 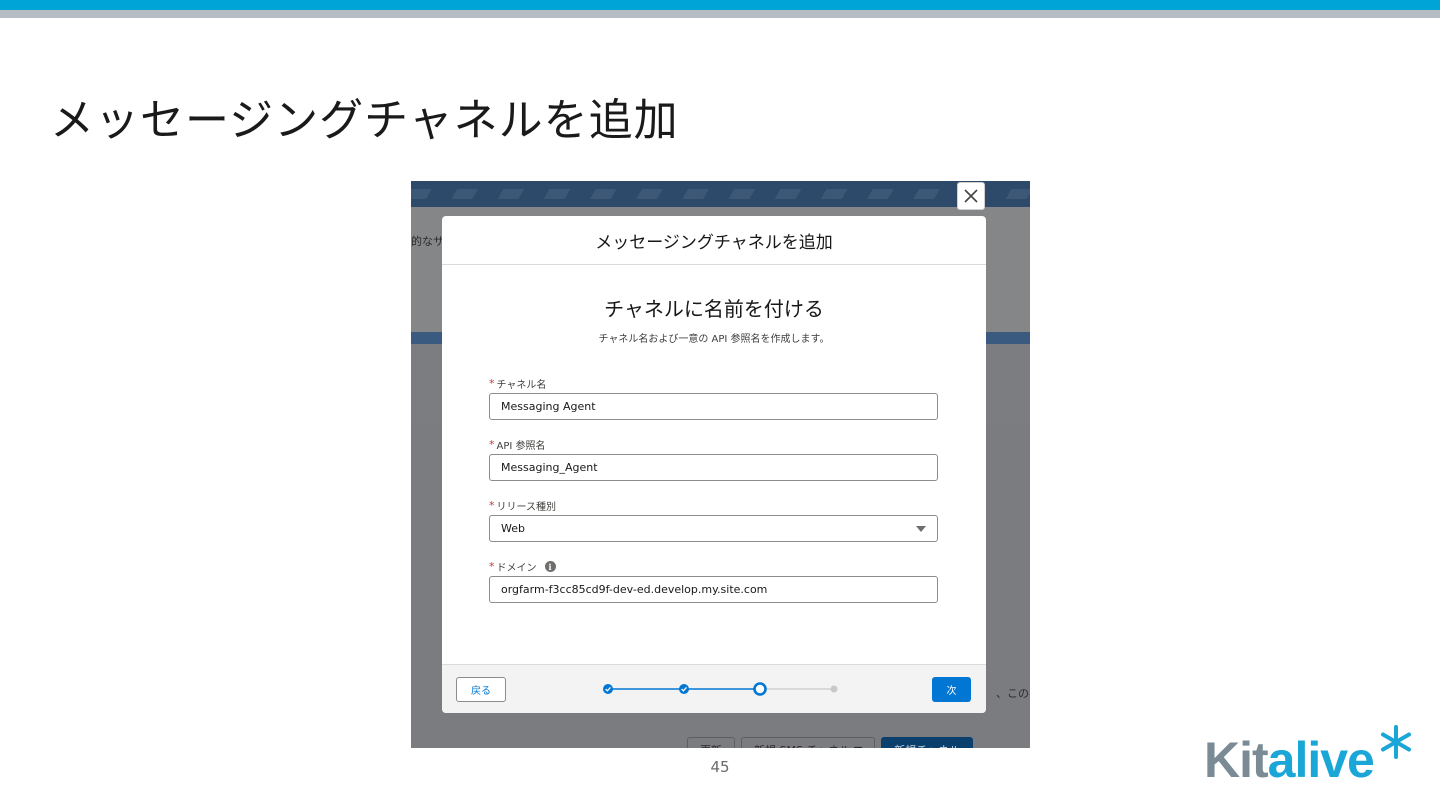 What do you see at coordinates (1310, 757) in the screenshot?
I see `kitalive-logo: Kitalive` at bounding box center [1310, 757].